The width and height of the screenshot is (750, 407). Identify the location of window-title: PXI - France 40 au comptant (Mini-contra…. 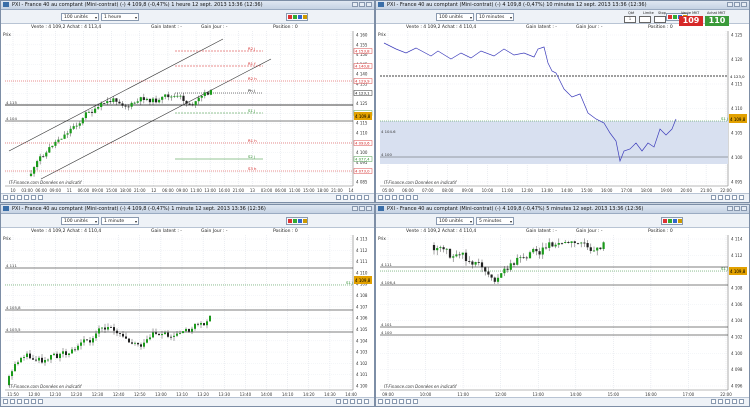
(139, 209).